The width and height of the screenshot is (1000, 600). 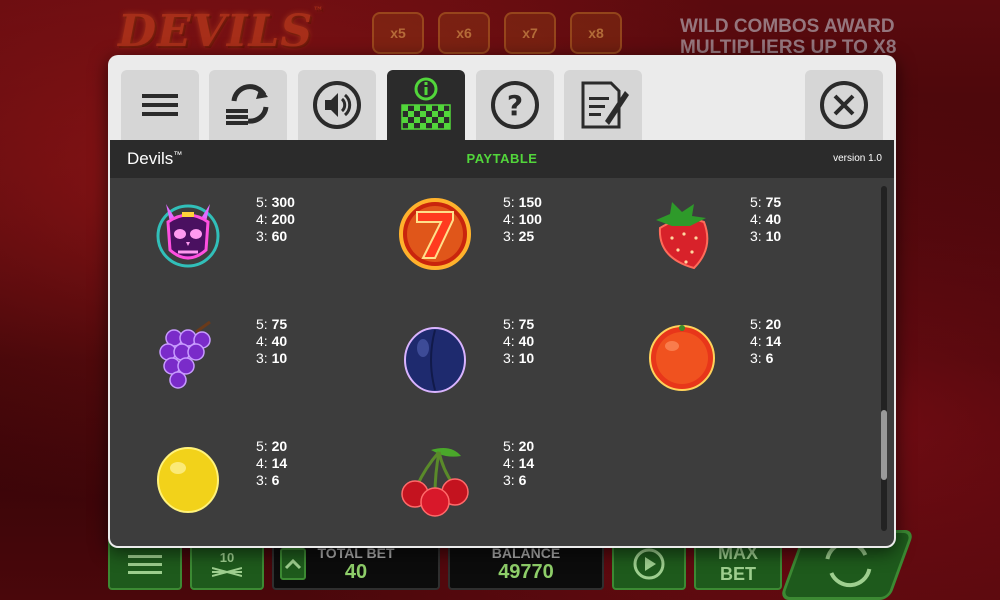 I want to click on lines-icon, so click(x=227, y=571).